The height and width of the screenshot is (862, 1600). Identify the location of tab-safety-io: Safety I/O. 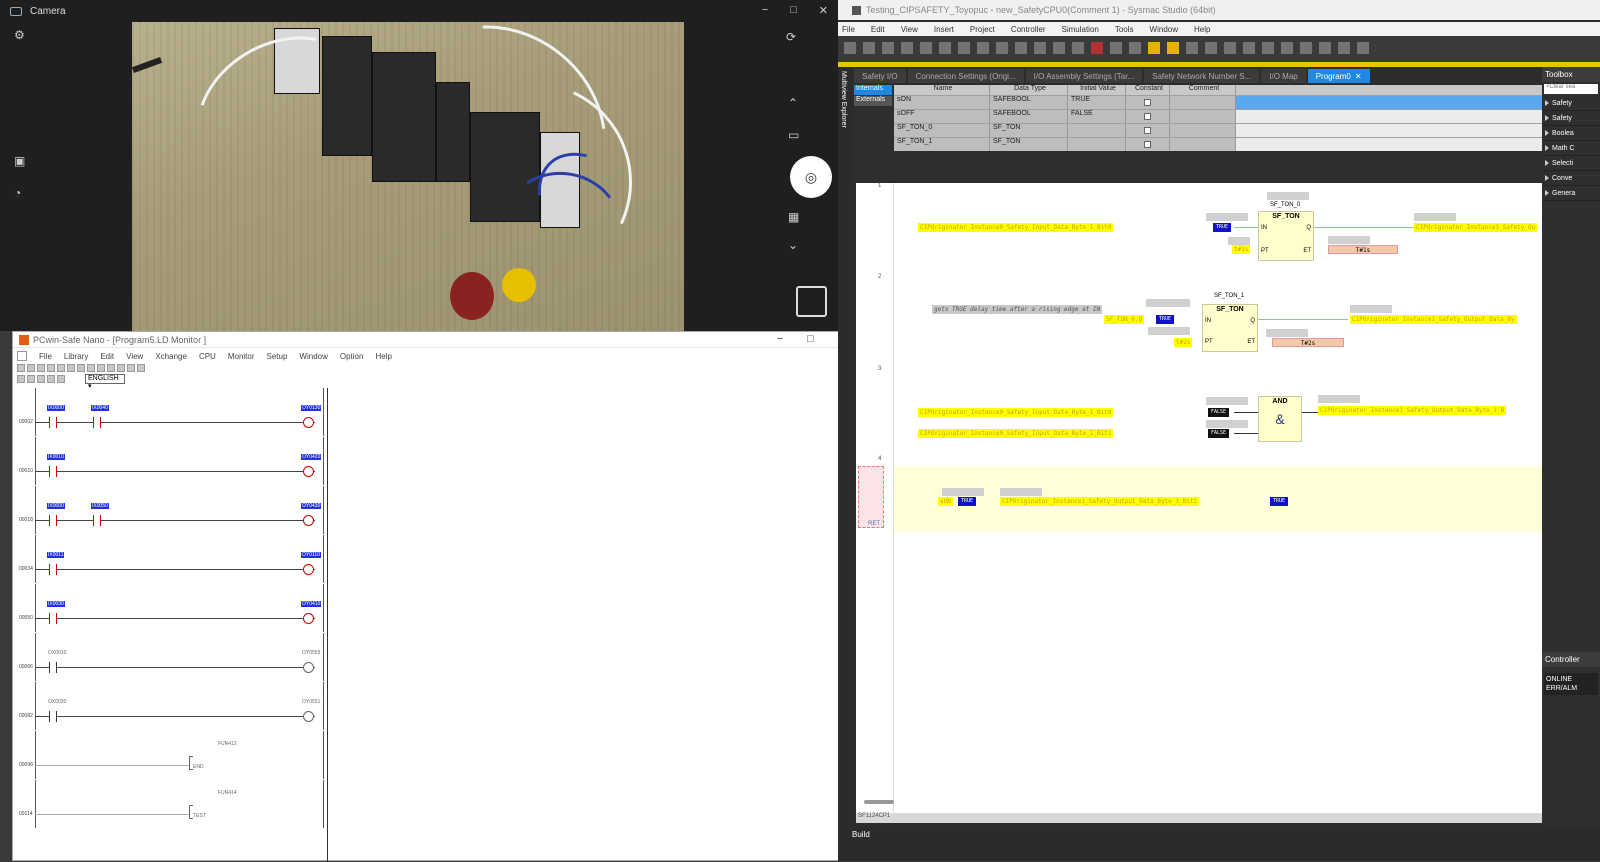
(880, 76).